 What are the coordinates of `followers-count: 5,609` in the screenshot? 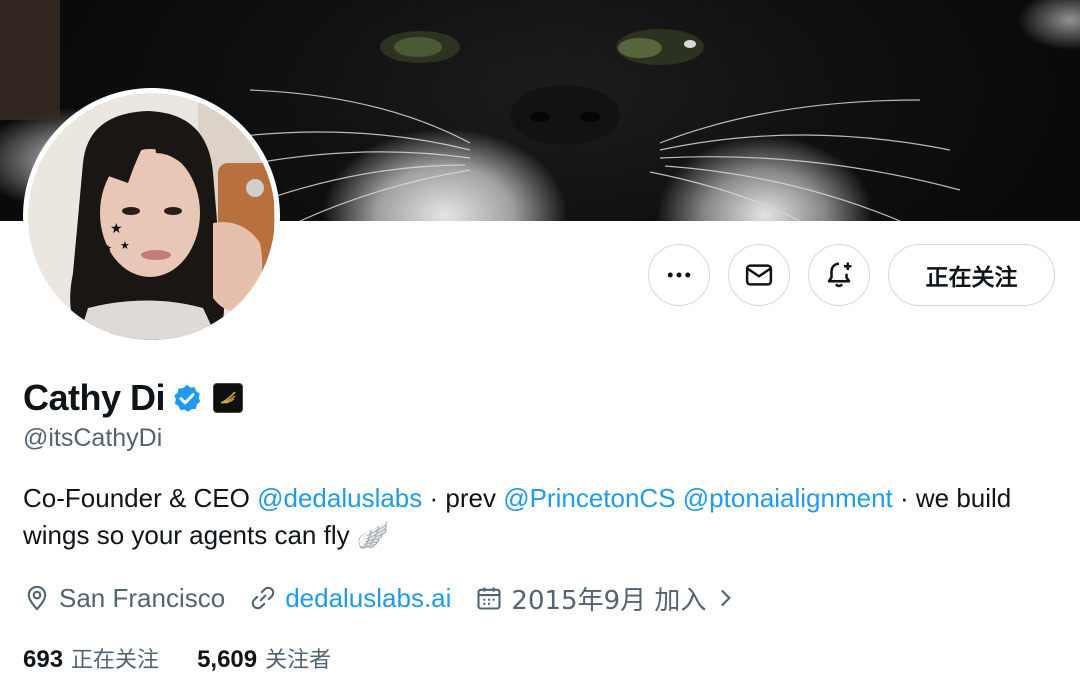 It's located at (227, 659).